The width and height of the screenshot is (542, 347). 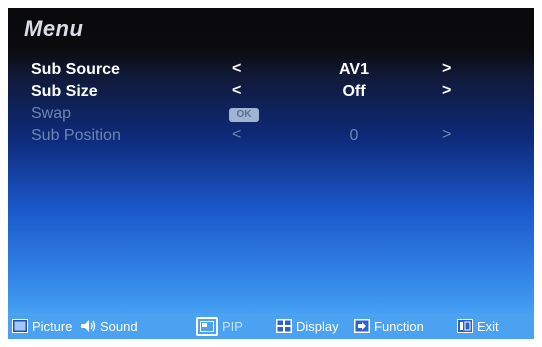 I want to click on display-grid-icon, so click(x=284, y=326).